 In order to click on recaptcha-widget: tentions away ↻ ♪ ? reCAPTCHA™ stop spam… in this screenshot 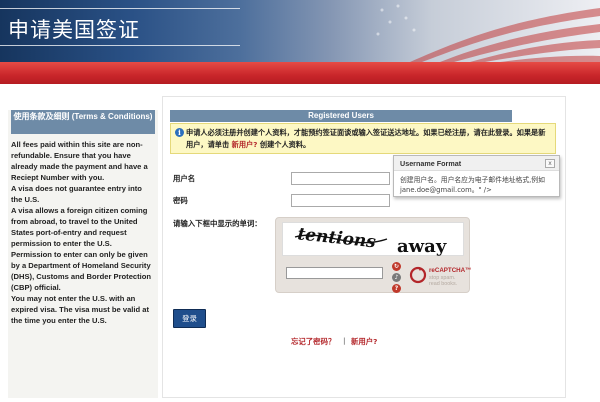, I will do `click(373, 255)`.